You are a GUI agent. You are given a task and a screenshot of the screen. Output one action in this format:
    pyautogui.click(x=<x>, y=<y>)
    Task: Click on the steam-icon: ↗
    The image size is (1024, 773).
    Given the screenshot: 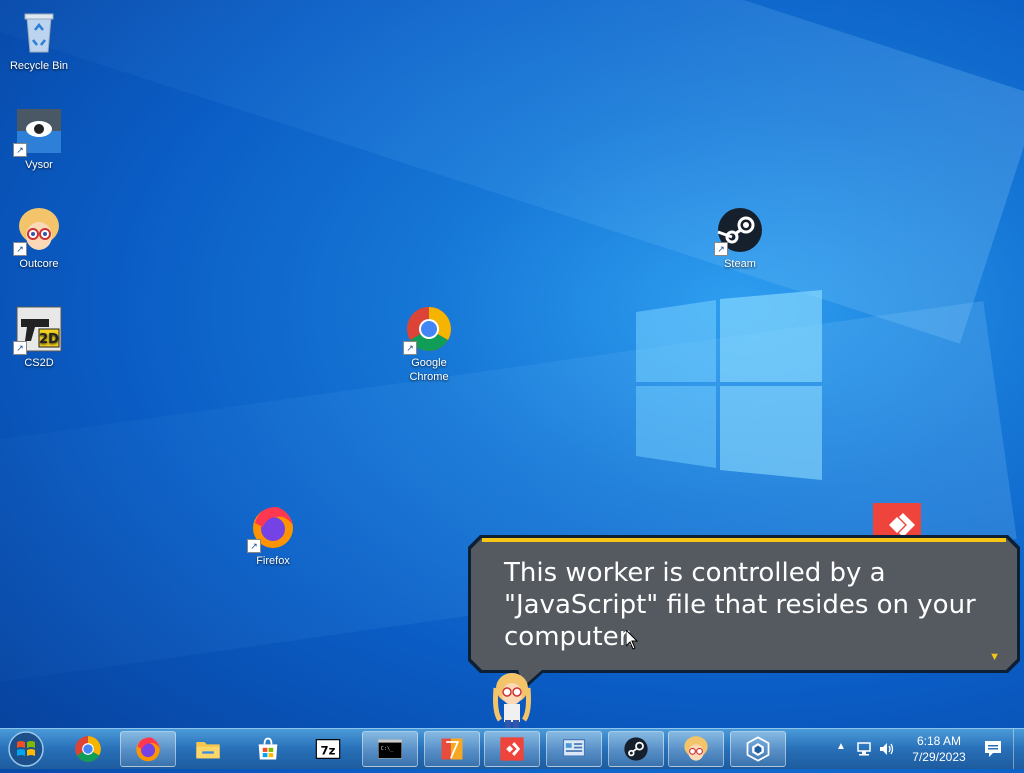 What is the action you would take?
    pyautogui.click(x=739, y=231)
    